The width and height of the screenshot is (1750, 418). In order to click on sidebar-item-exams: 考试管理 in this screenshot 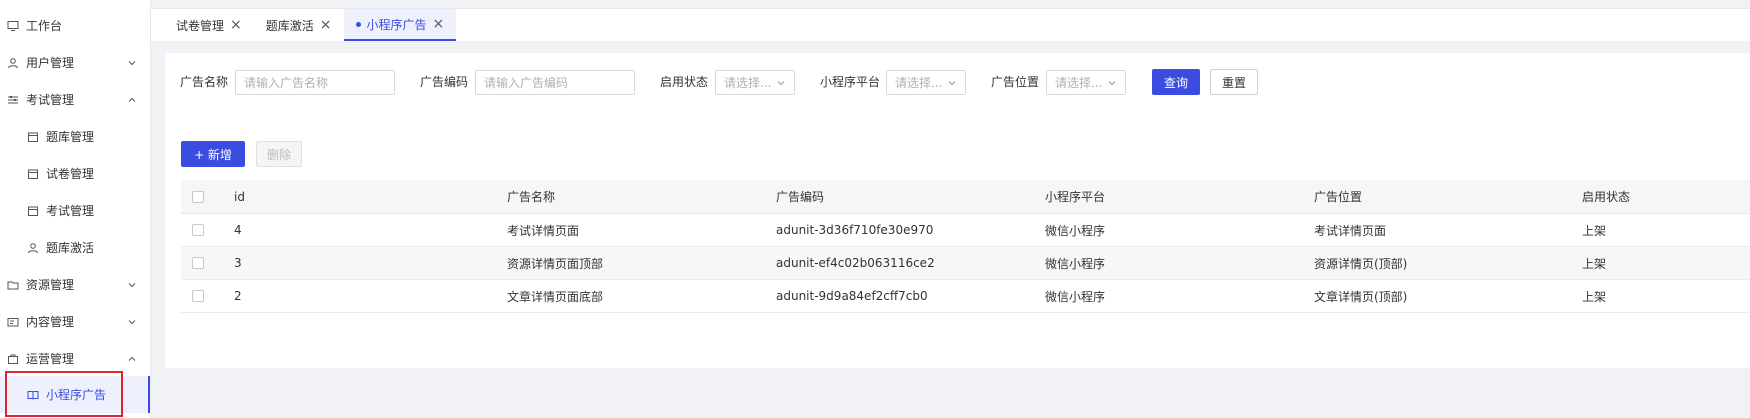, I will do `click(75, 210)`.